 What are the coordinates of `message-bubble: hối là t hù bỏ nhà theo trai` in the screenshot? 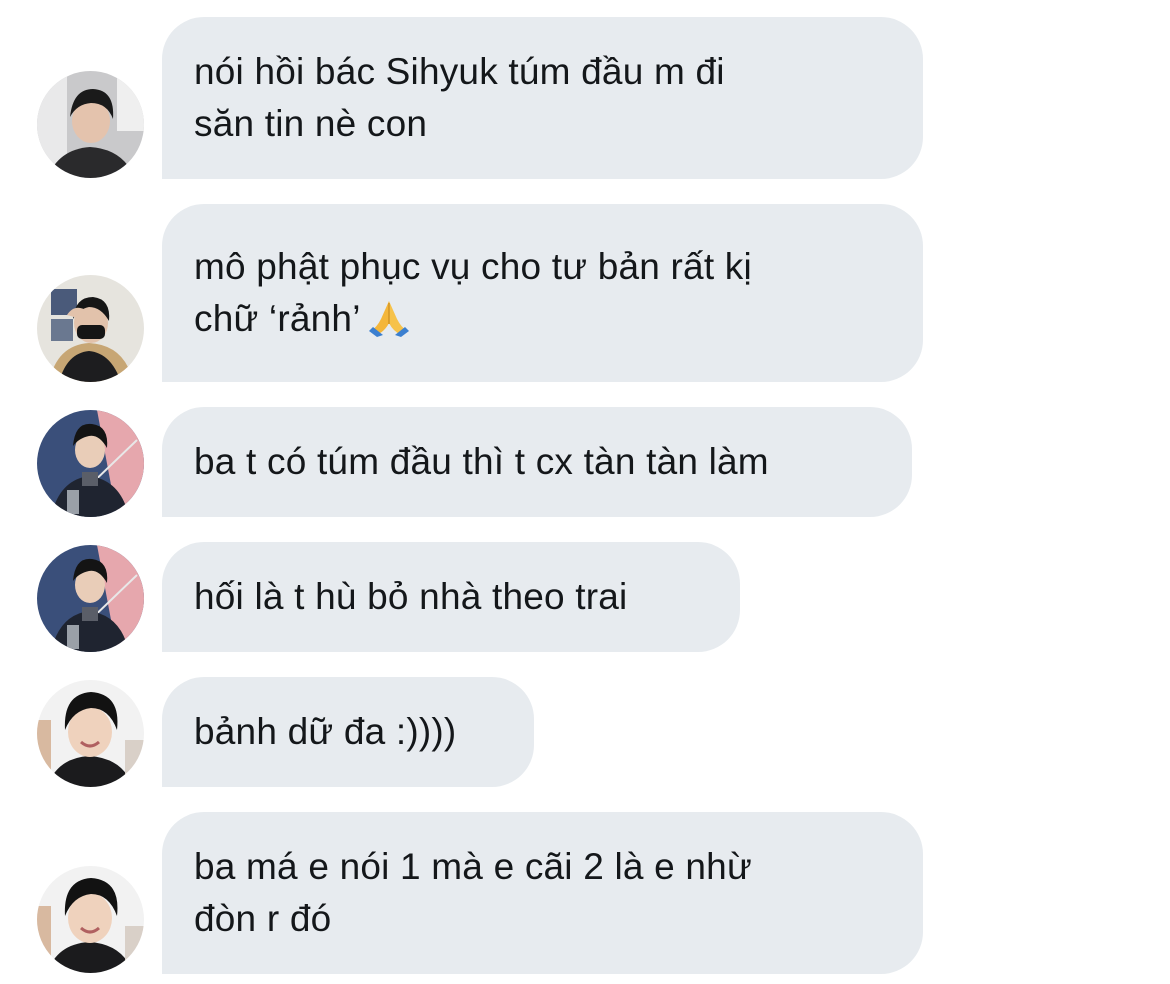 It's located at (451, 597).